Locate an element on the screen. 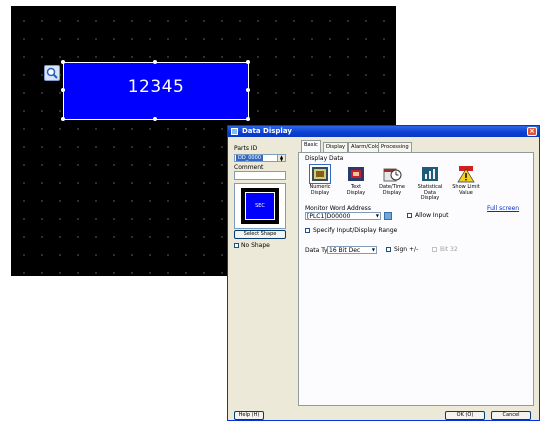 The width and height of the screenshot is (540, 421). specify-range-checkbox is located at coordinates (307, 230).